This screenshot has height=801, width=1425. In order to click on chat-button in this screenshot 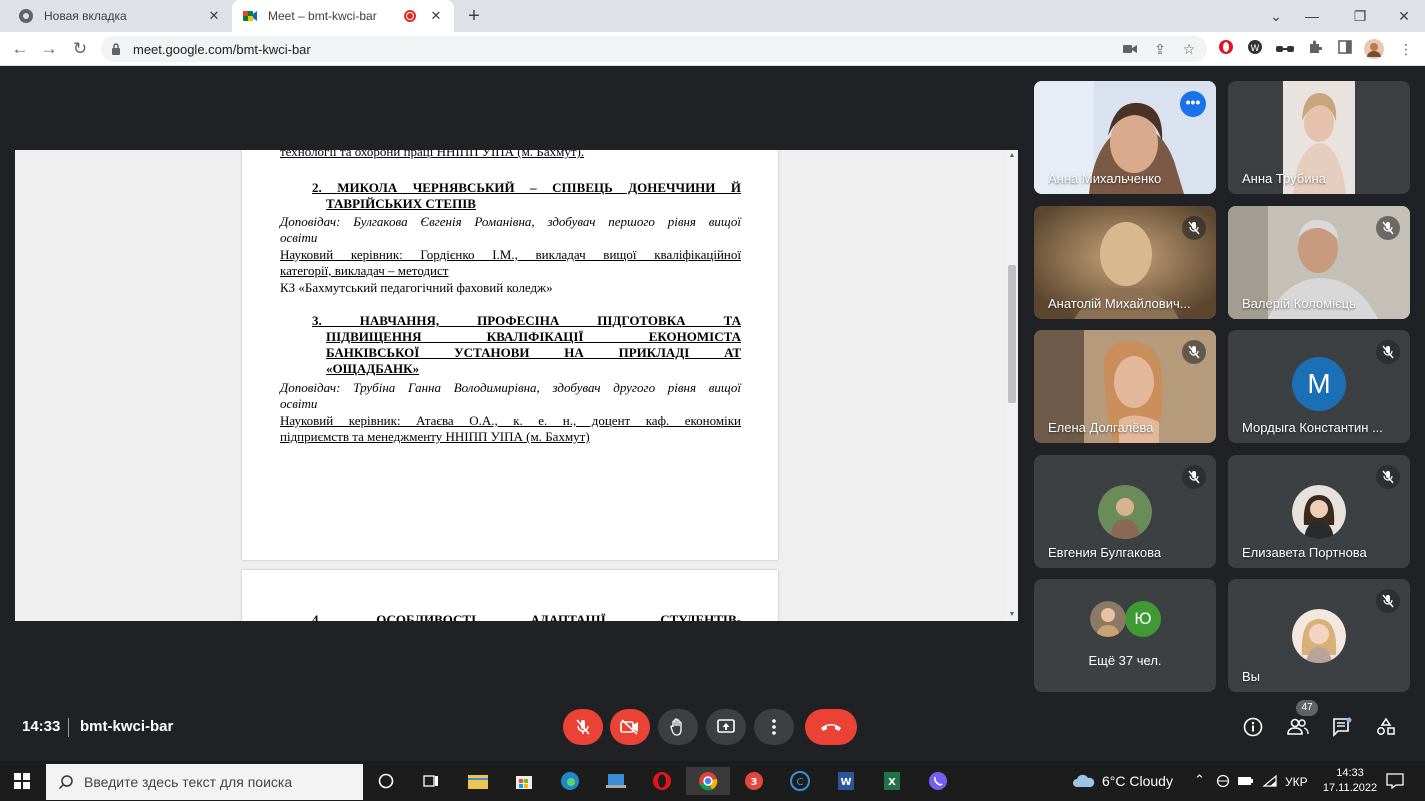, I will do `click(1342, 727)`.